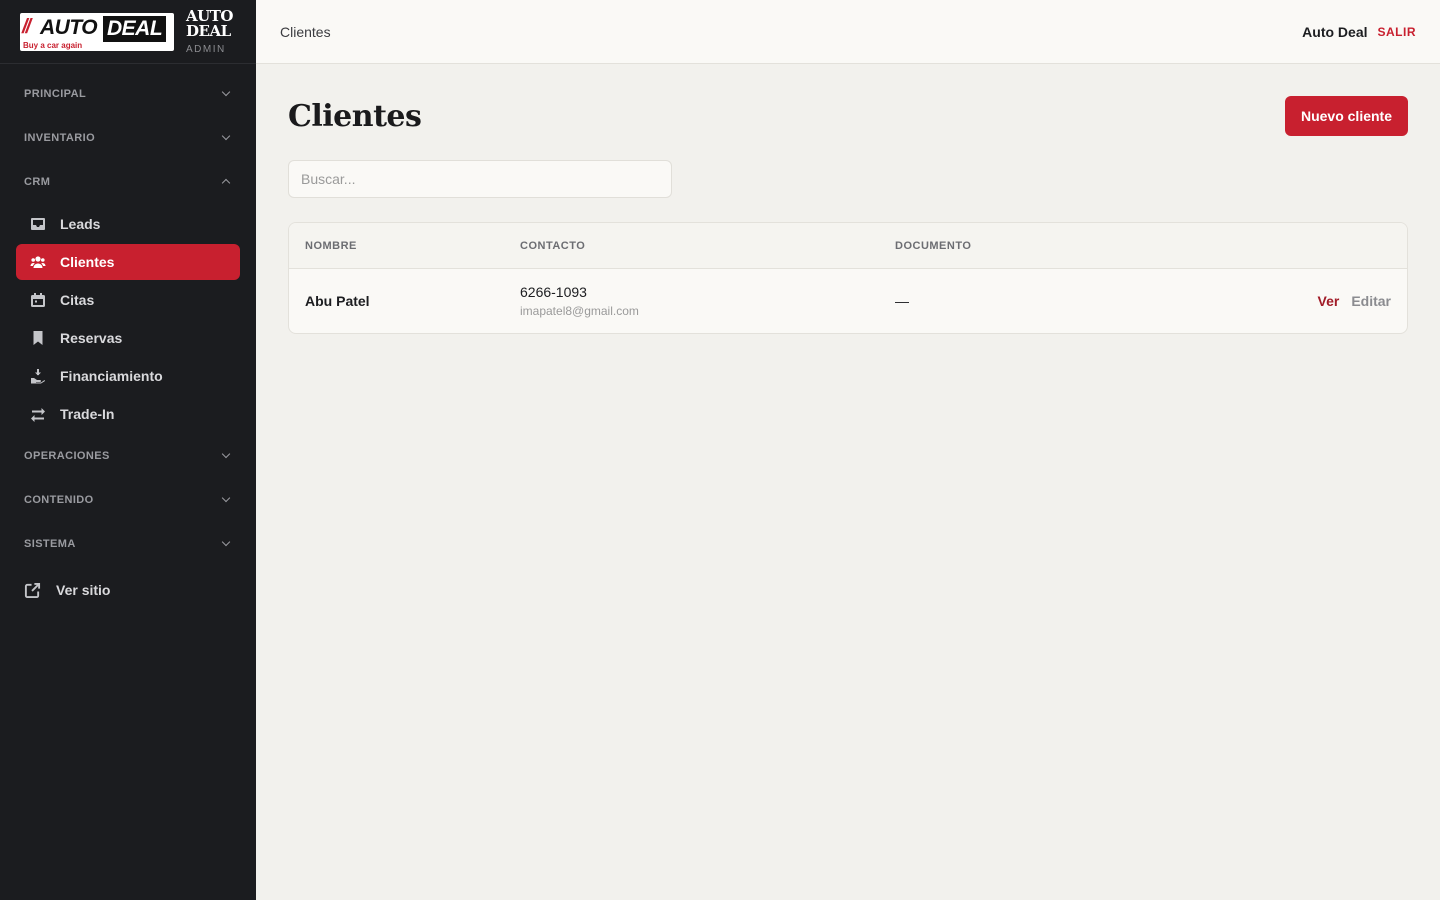 The height and width of the screenshot is (900, 1440). Describe the element at coordinates (38, 414) in the screenshot. I see `exchange-icon` at that location.